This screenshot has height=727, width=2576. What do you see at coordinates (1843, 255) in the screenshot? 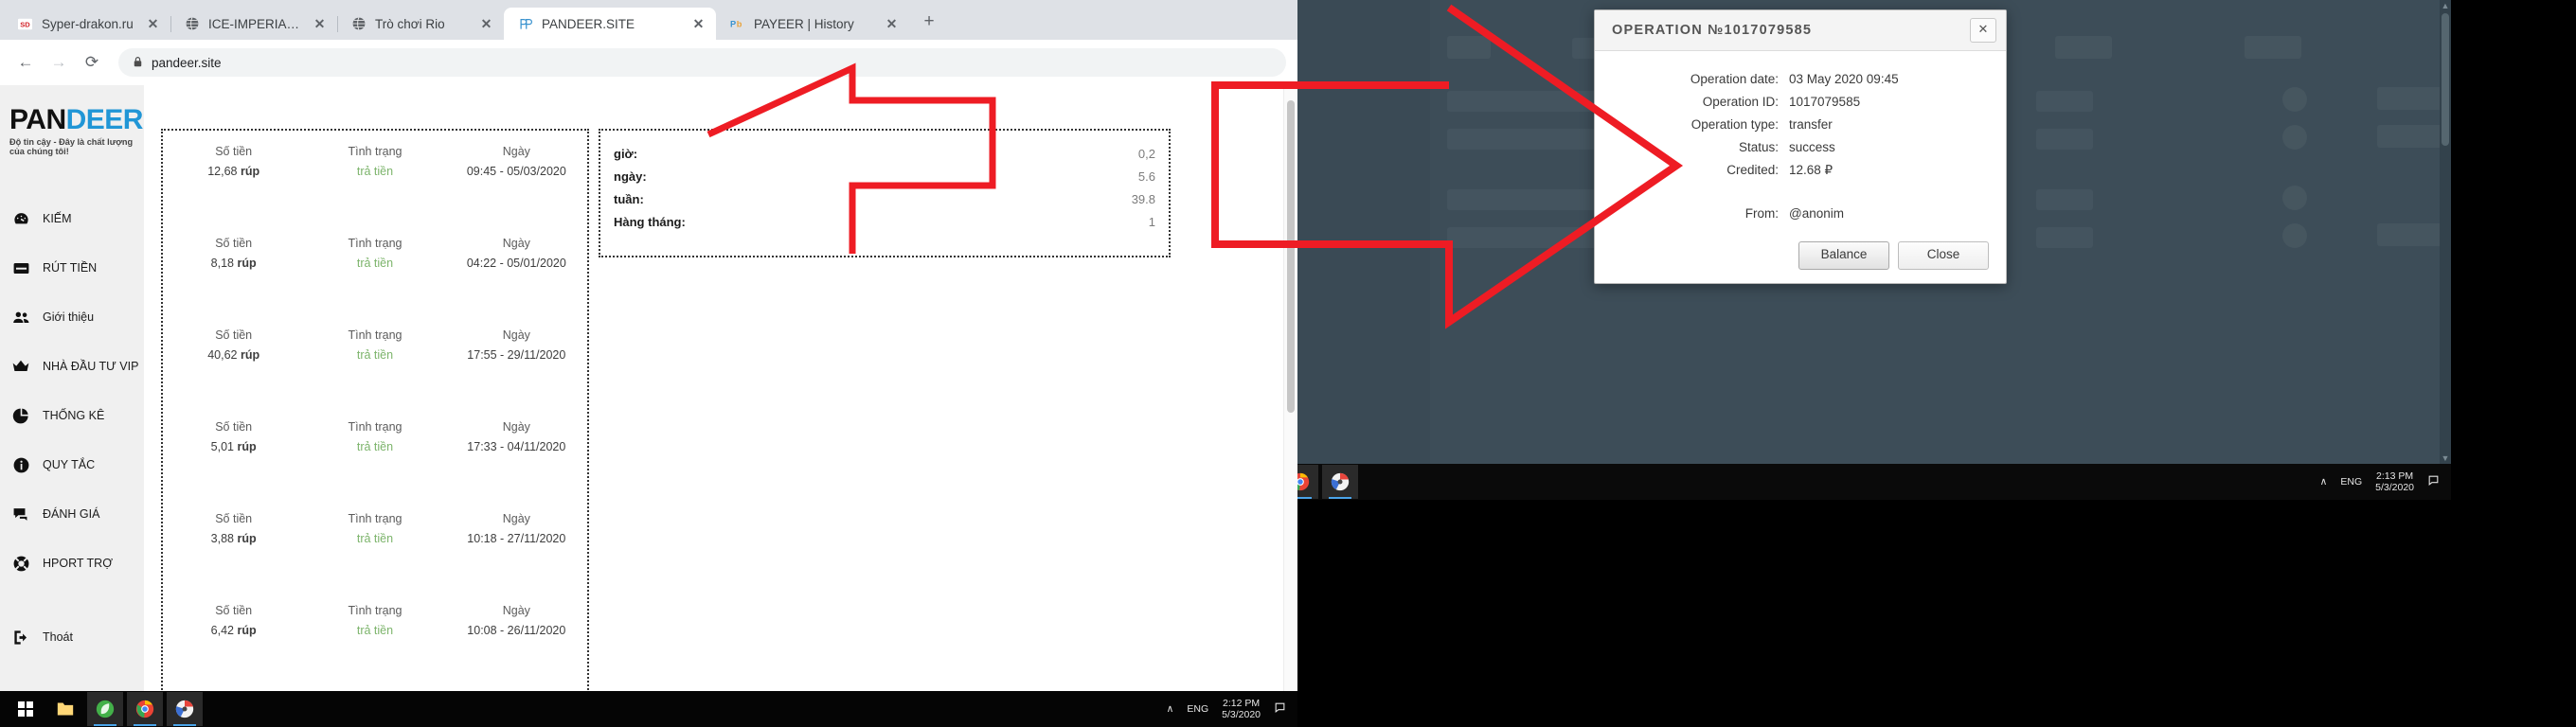
I see `balance-button: Balance` at bounding box center [1843, 255].